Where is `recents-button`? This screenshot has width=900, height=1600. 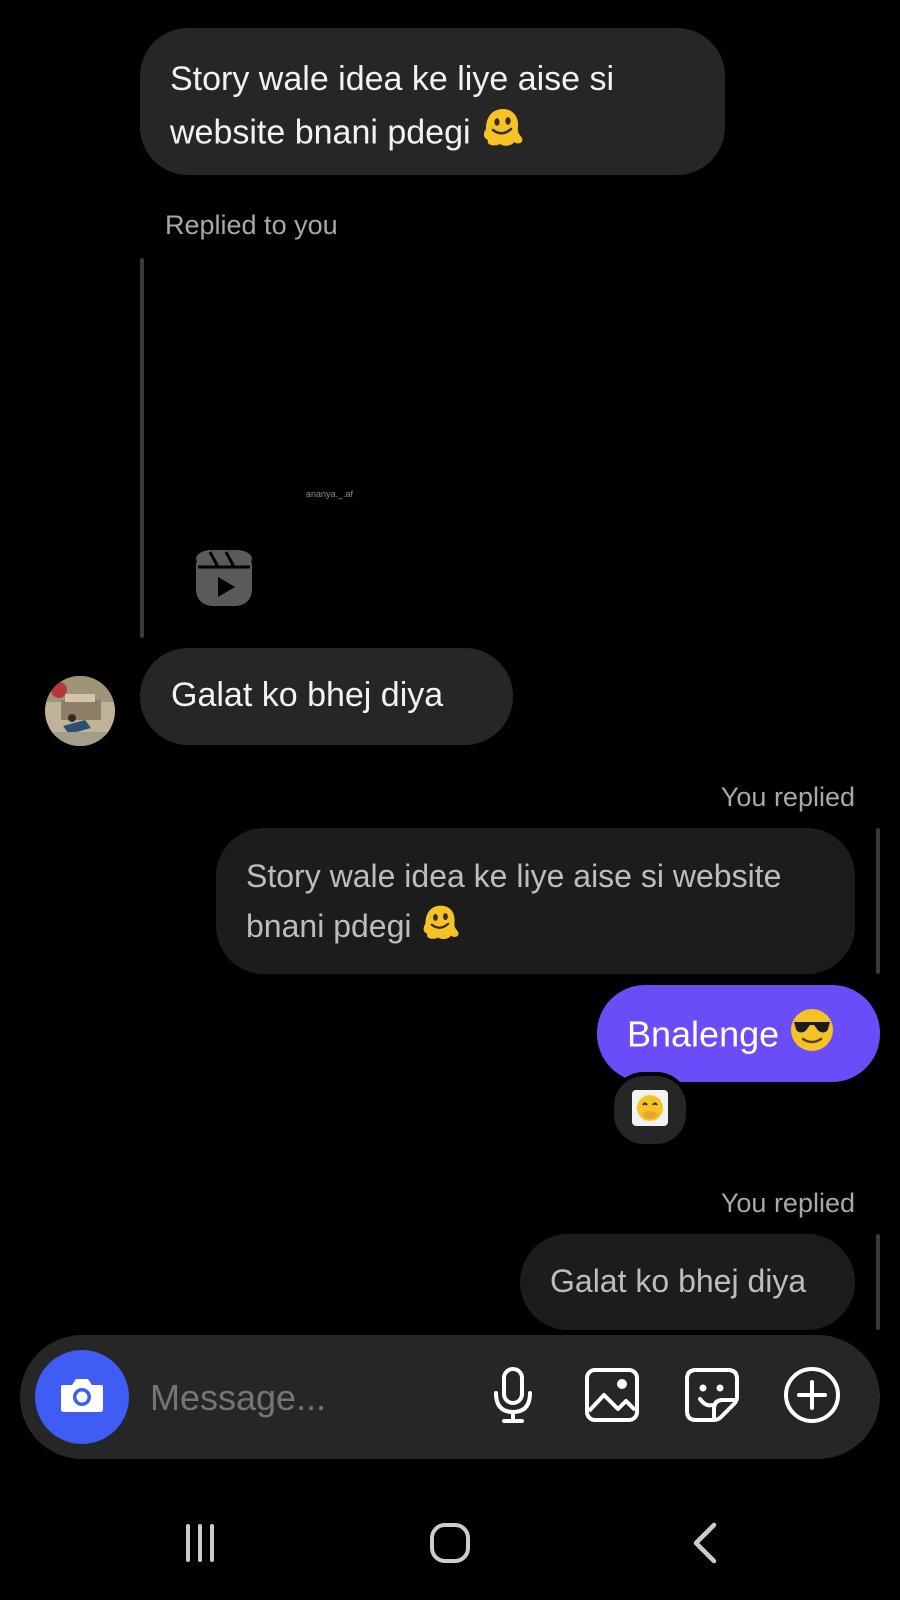
recents-button is located at coordinates (200, 1545).